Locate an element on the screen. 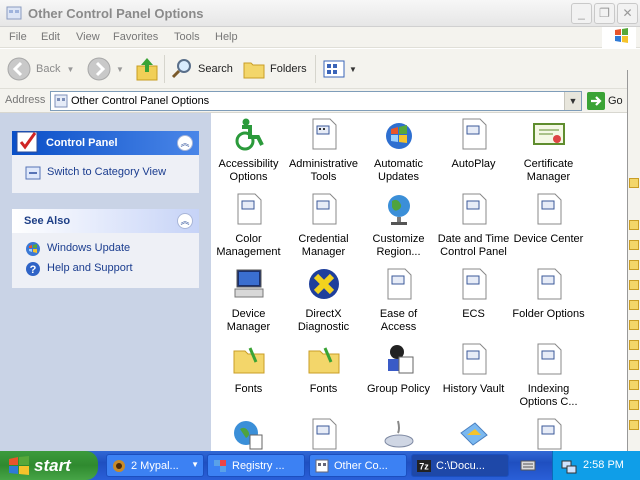  network-item is located at coordinates (248, 434).